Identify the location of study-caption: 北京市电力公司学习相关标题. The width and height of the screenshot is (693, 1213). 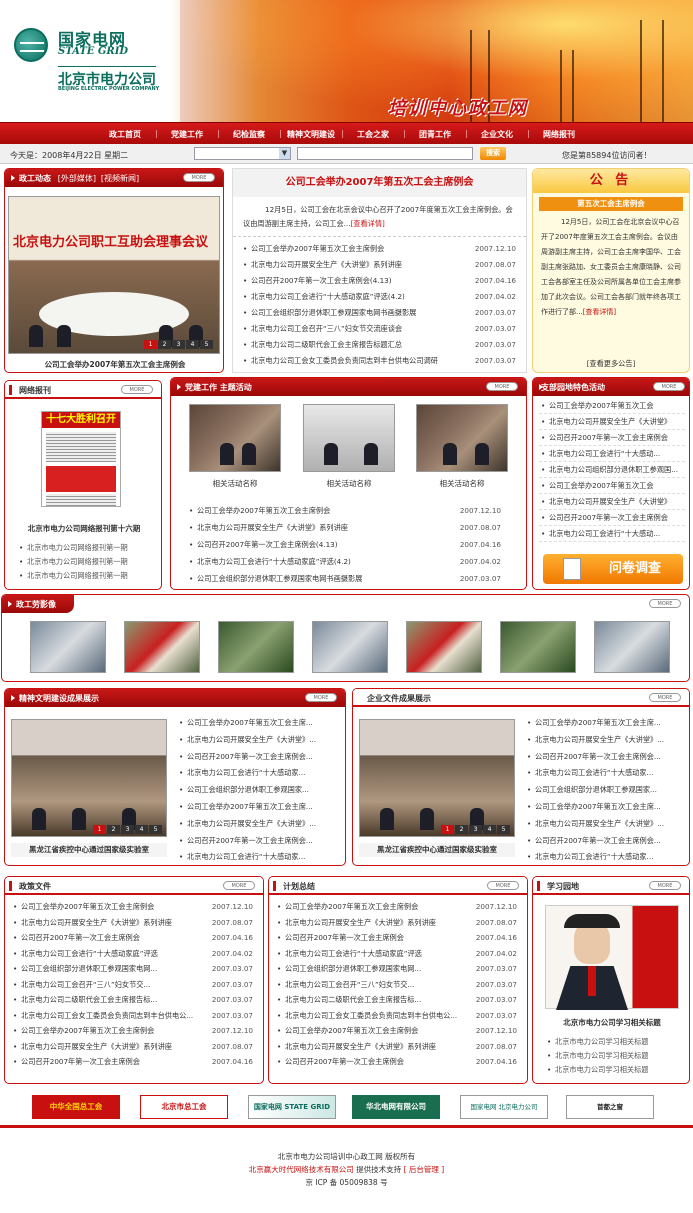
(611, 1022).